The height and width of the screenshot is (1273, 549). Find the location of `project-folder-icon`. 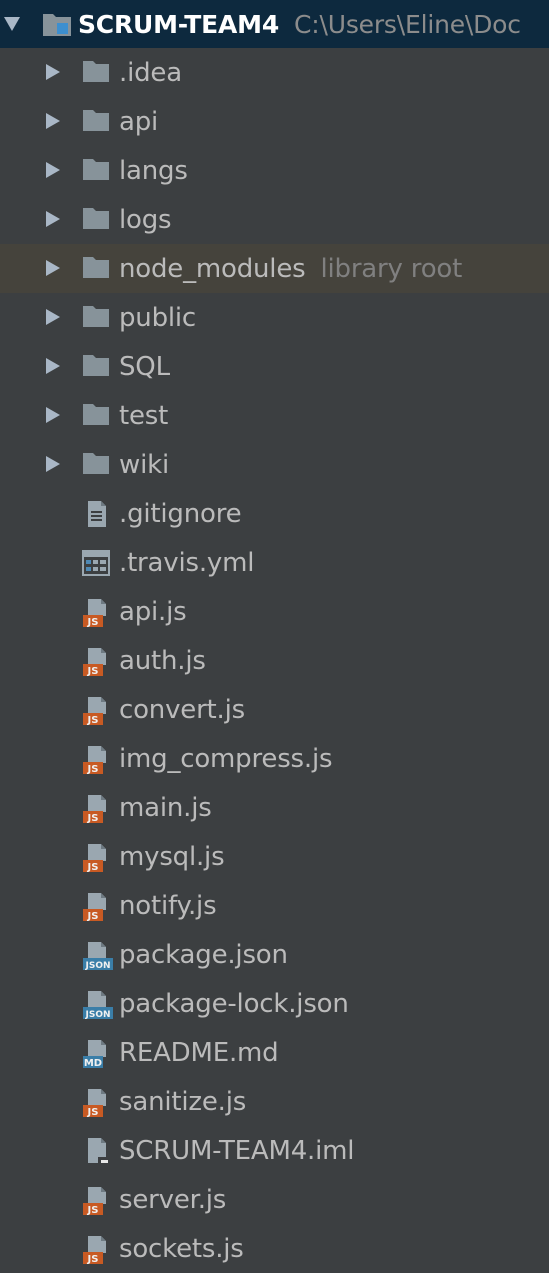

project-folder-icon is located at coordinates (56, 24).